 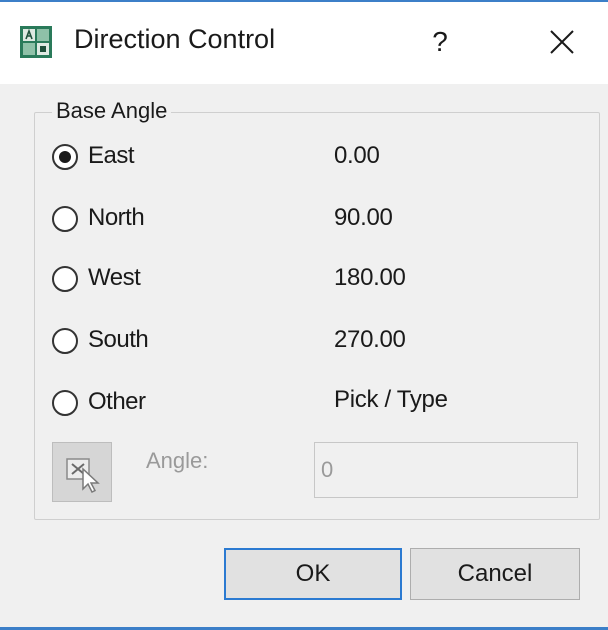 I want to click on value-west: 180.00, so click(x=370, y=277).